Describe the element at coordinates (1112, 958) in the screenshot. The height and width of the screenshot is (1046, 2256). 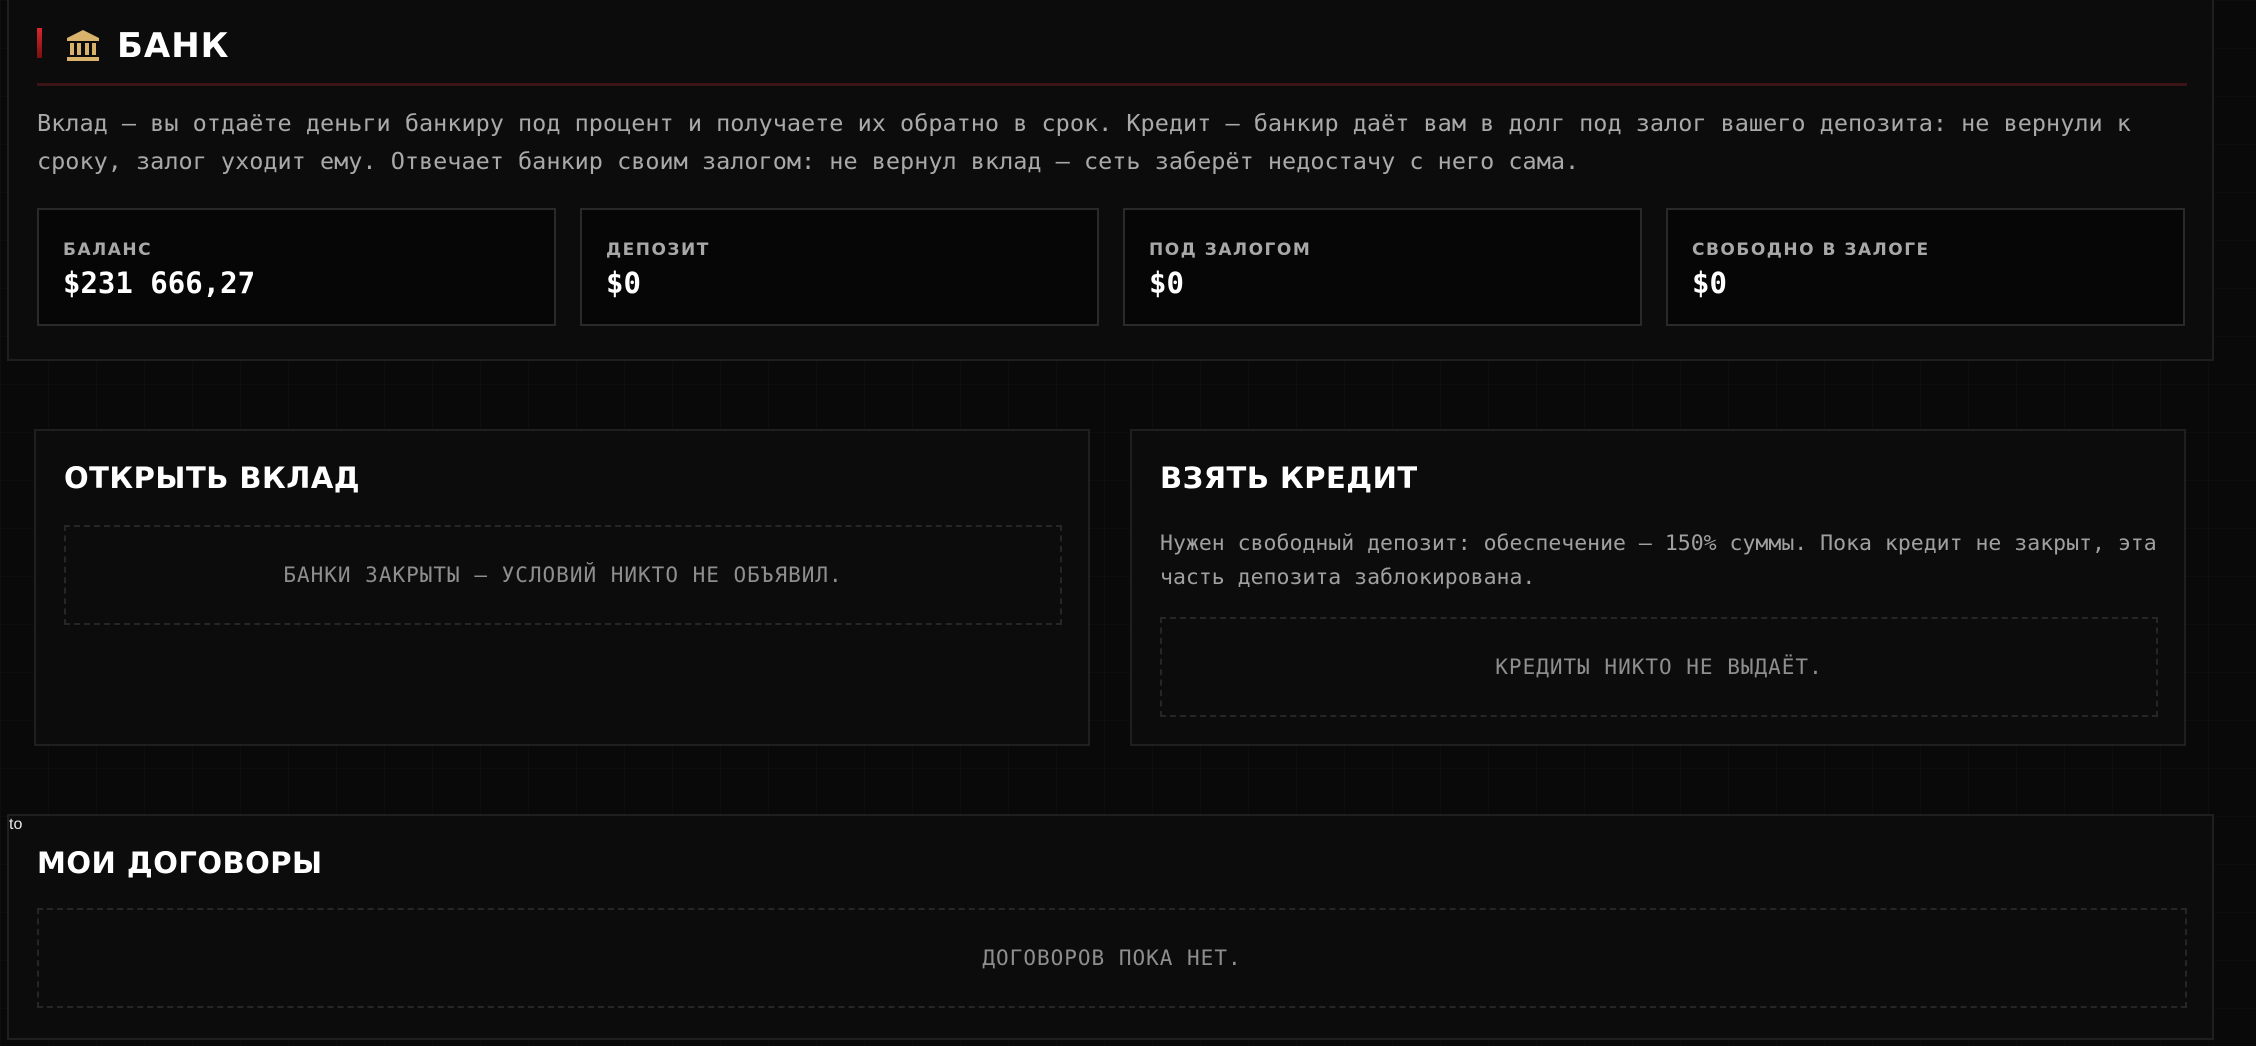
I see `contracts-empty-state: Договоров пока нет.` at that location.